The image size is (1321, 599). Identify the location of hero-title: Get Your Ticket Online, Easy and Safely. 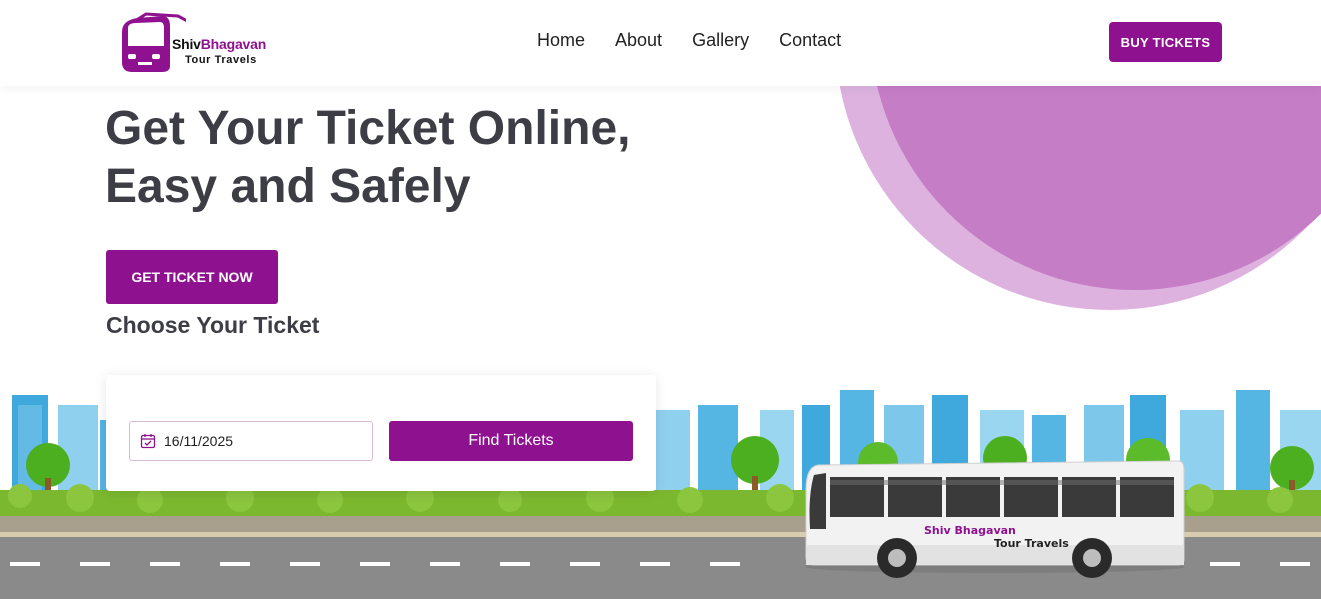
(385, 158).